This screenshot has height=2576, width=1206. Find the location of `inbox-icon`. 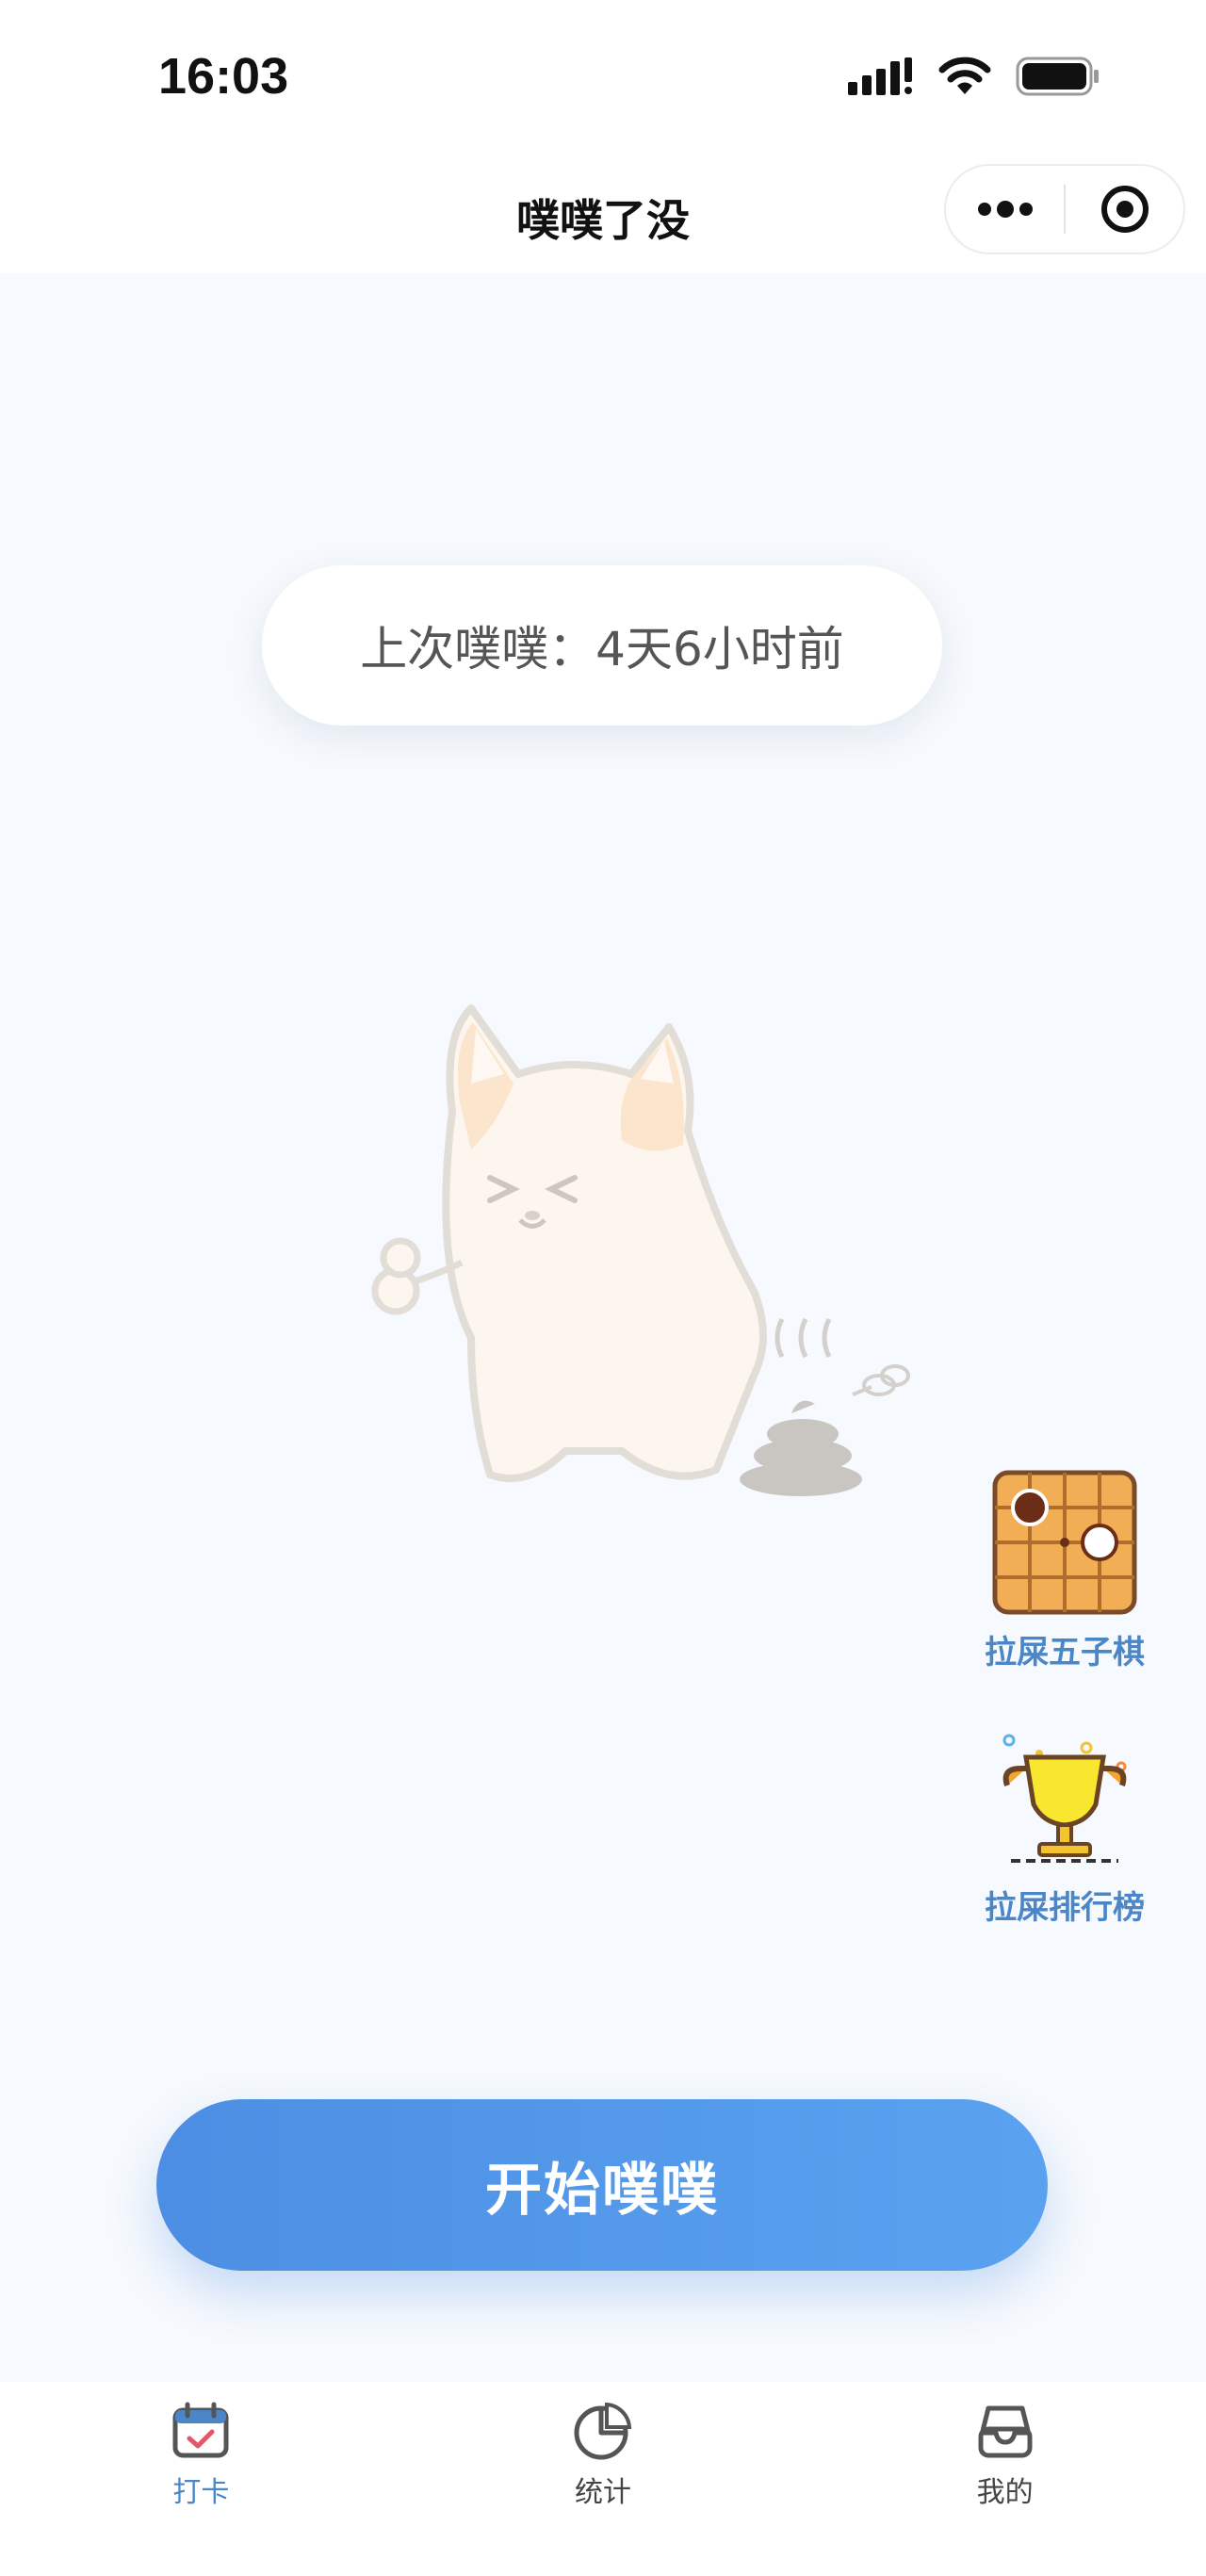

inbox-icon is located at coordinates (1005, 2431).